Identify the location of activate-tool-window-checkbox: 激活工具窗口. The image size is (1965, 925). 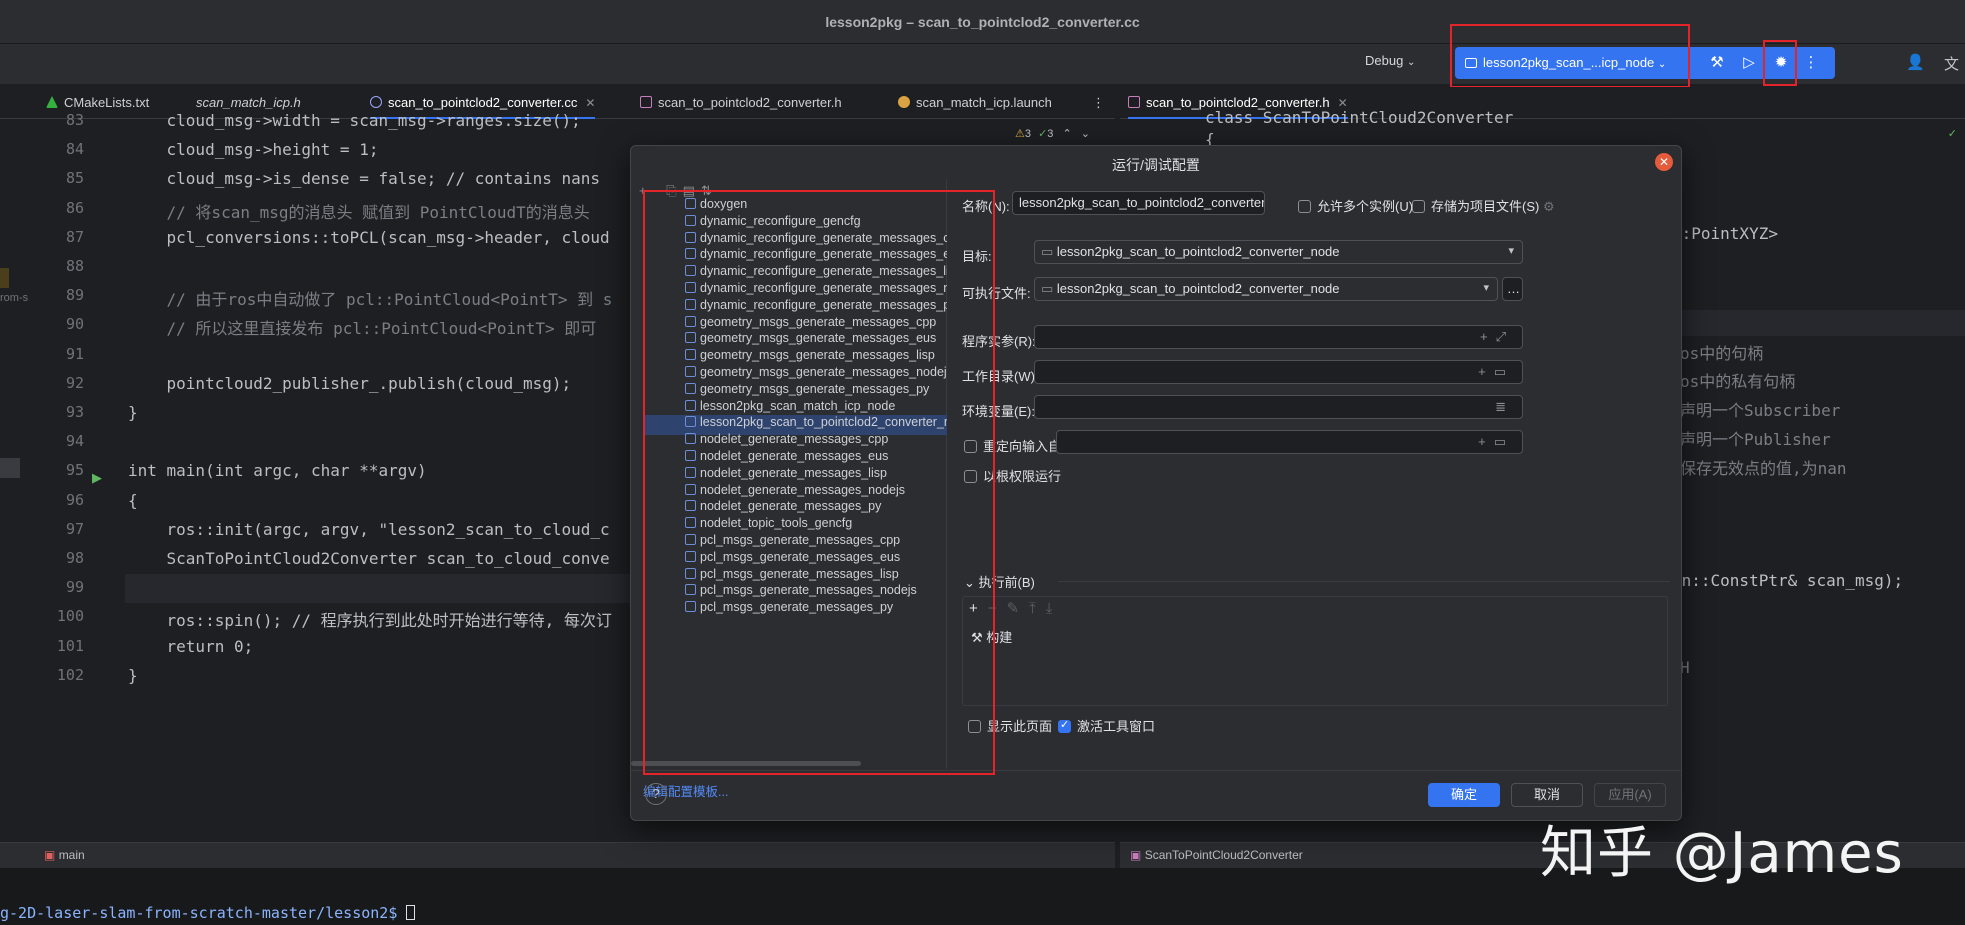
(1106, 725).